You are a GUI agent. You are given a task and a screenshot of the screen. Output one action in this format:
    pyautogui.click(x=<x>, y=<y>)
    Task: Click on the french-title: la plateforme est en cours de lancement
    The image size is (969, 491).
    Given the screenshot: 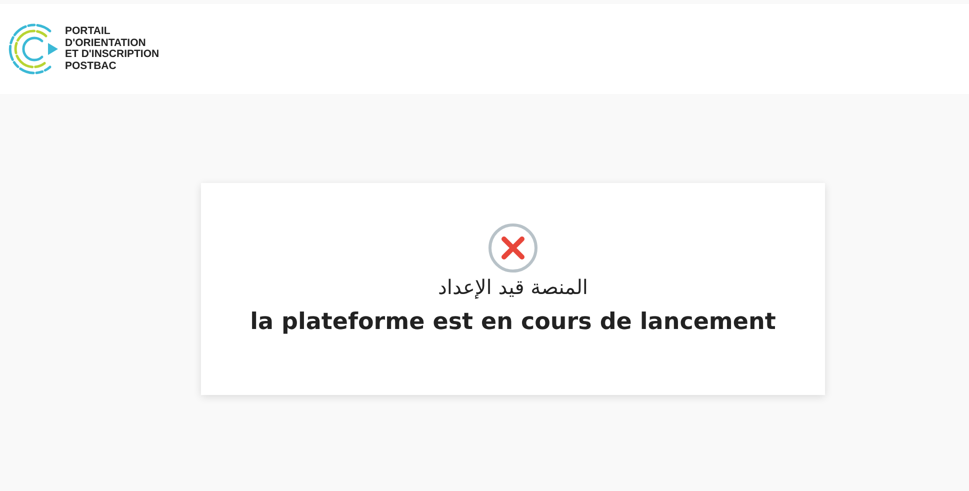 What is the action you would take?
    pyautogui.click(x=513, y=322)
    